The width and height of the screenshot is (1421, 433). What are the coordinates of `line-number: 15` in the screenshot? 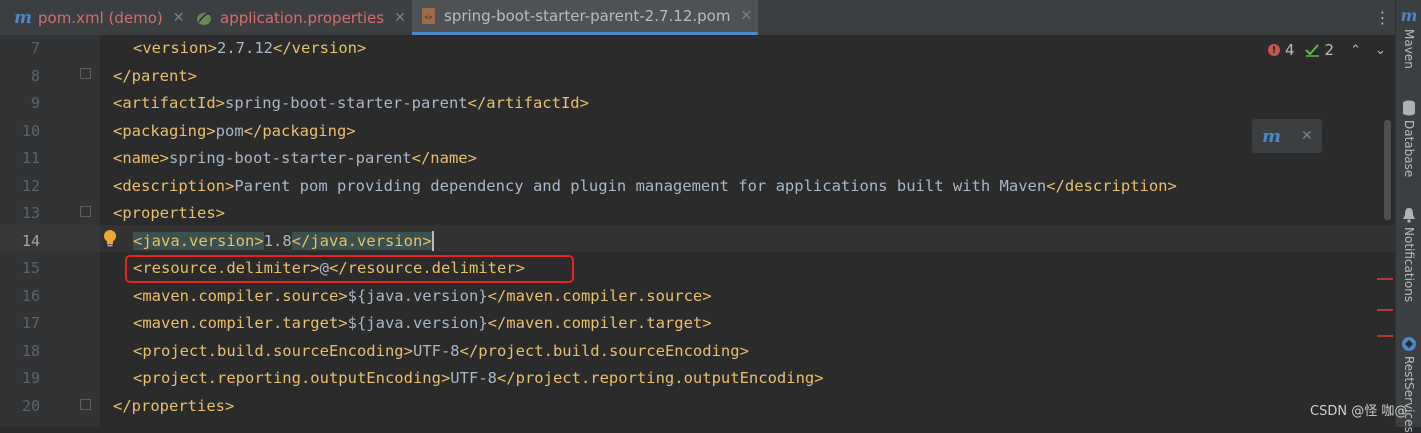 It's located at (30, 268).